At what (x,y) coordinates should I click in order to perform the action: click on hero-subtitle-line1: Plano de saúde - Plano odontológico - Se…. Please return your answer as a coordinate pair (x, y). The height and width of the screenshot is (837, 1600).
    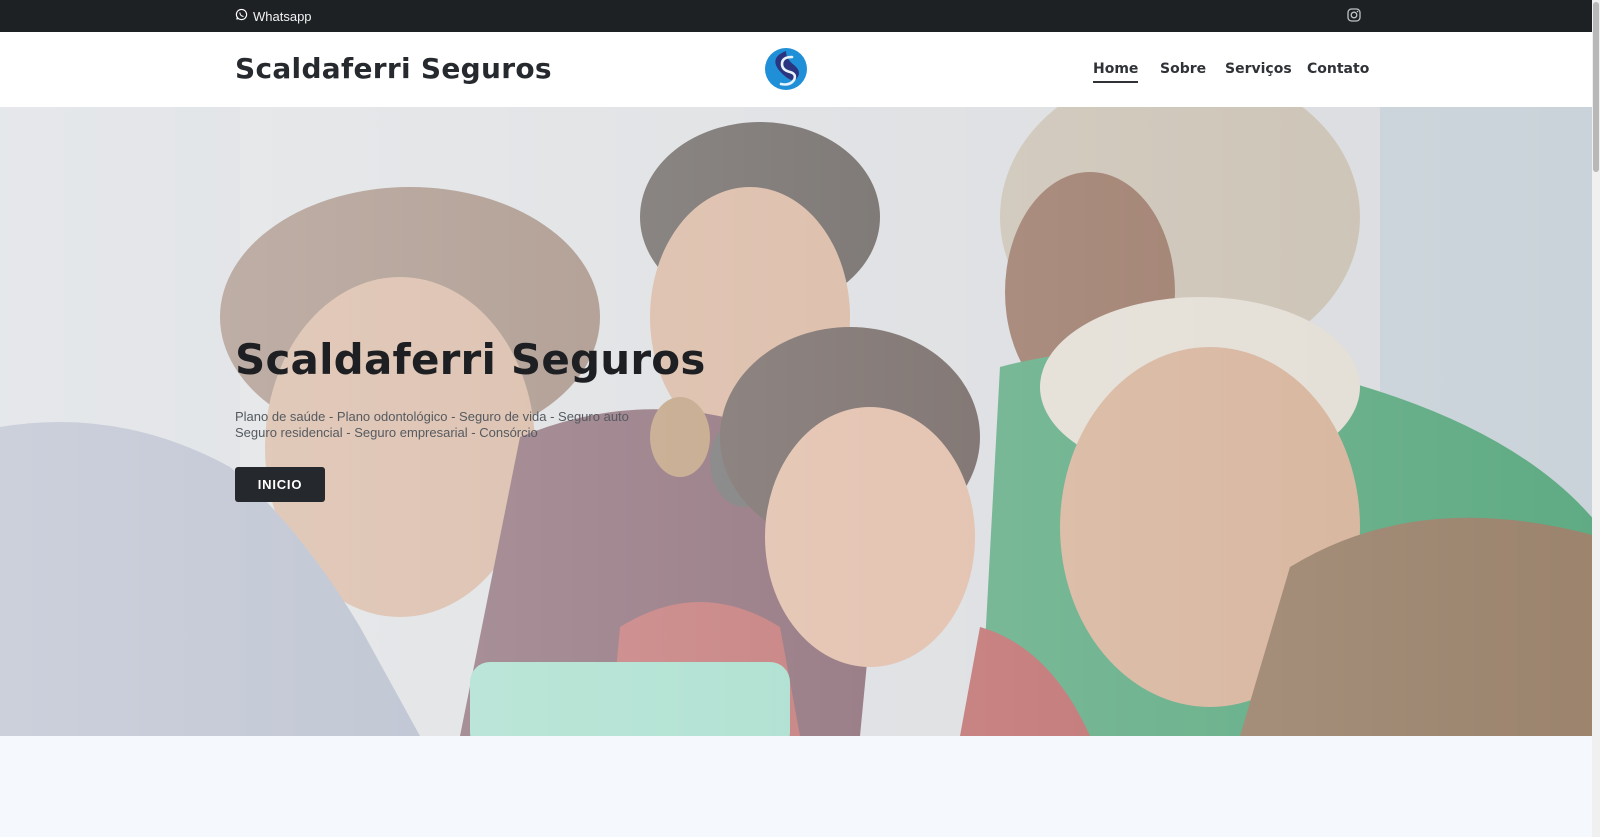
    Looking at the image, I should click on (432, 416).